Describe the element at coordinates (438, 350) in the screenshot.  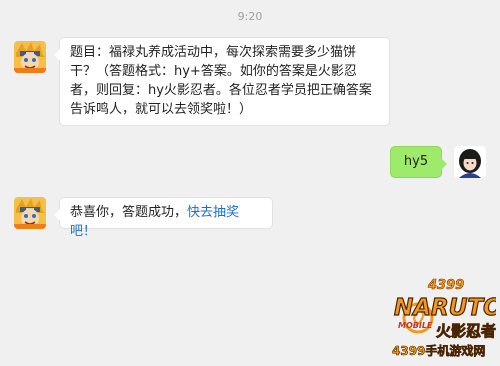
I see `logo-site: 4399手机游戏网` at that location.